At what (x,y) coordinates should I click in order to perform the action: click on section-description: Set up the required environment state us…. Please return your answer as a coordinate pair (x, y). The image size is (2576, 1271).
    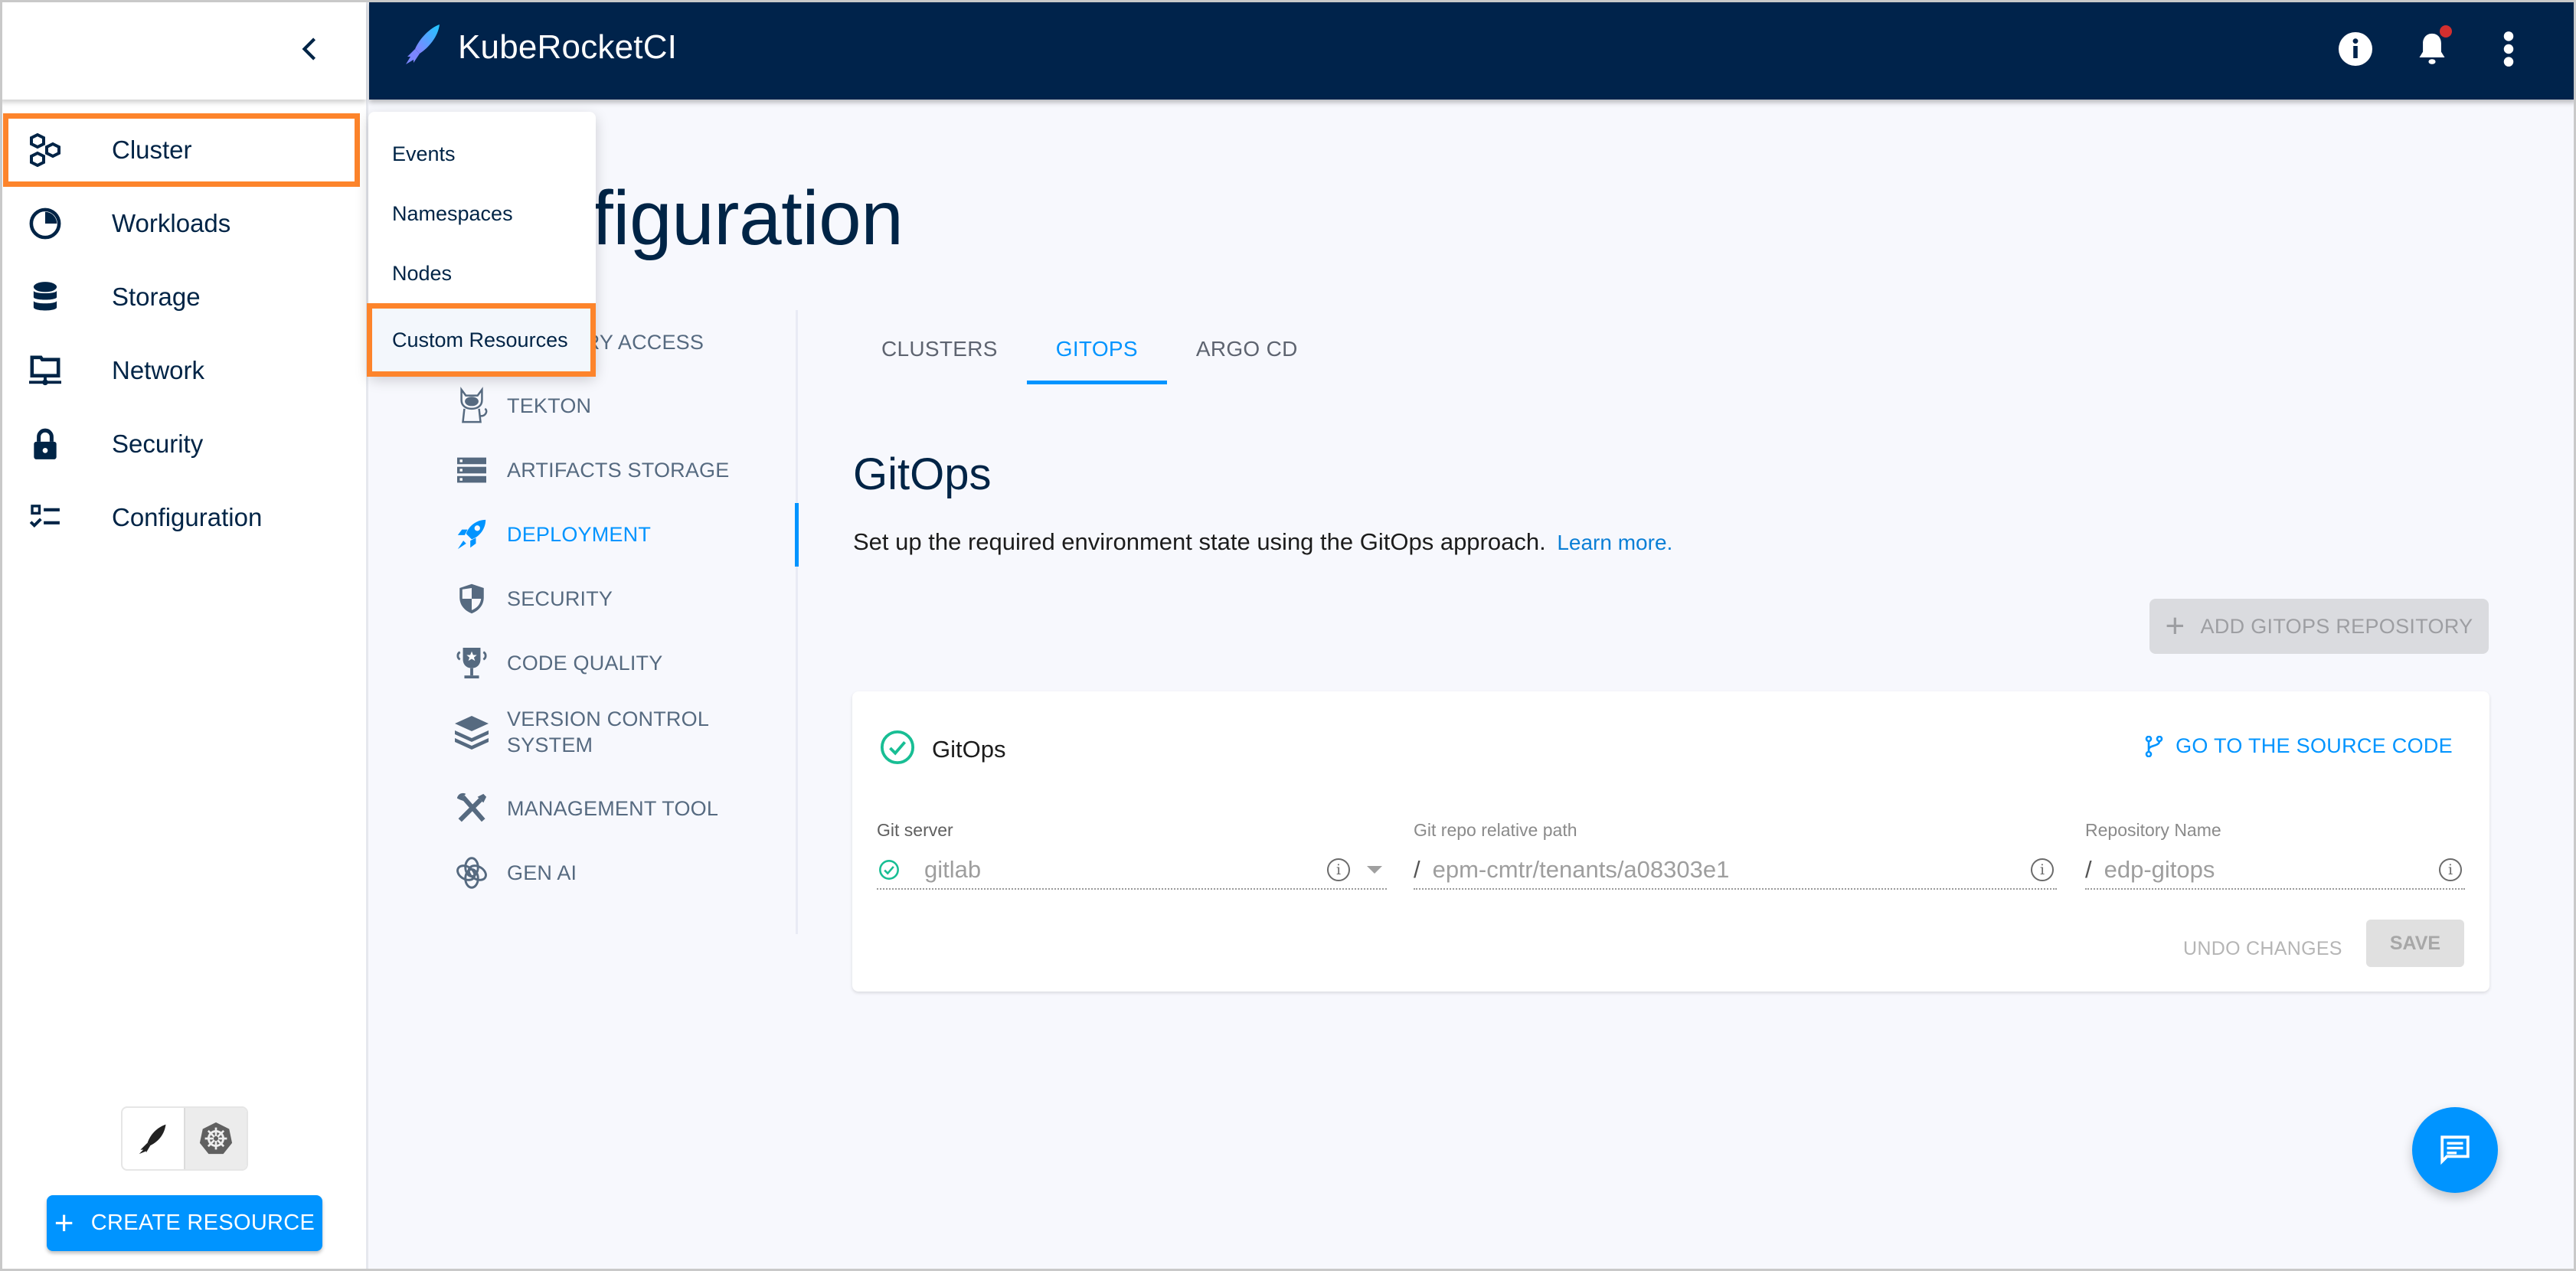
    Looking at the image, I should click on (1262, 542).